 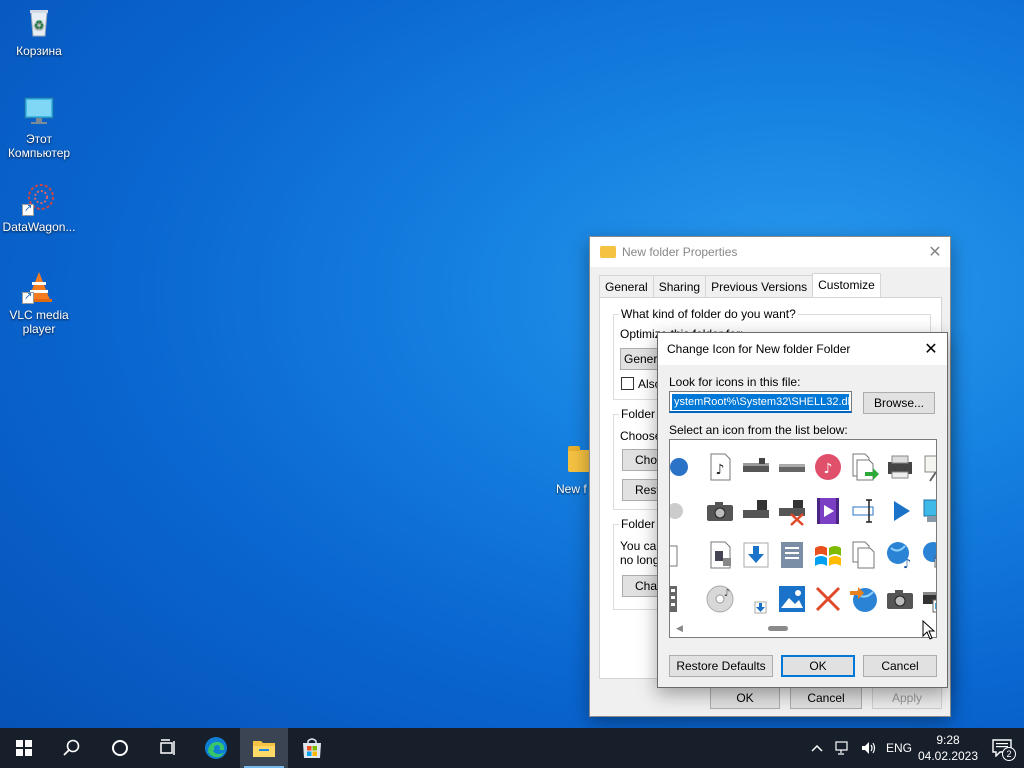 I want to click on display-pencil-icon, so click(x=928, y=512).